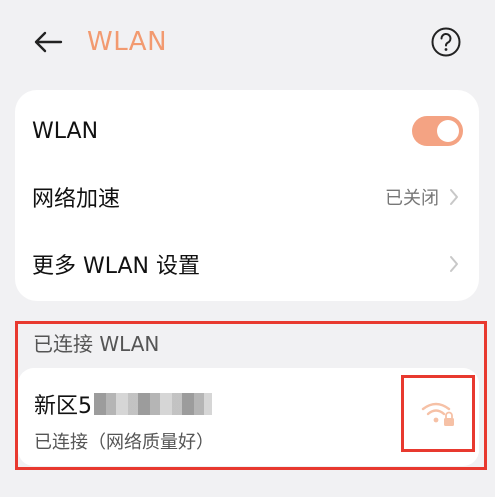  I want to click on network-name-text: 新区5, so click(63, 406).